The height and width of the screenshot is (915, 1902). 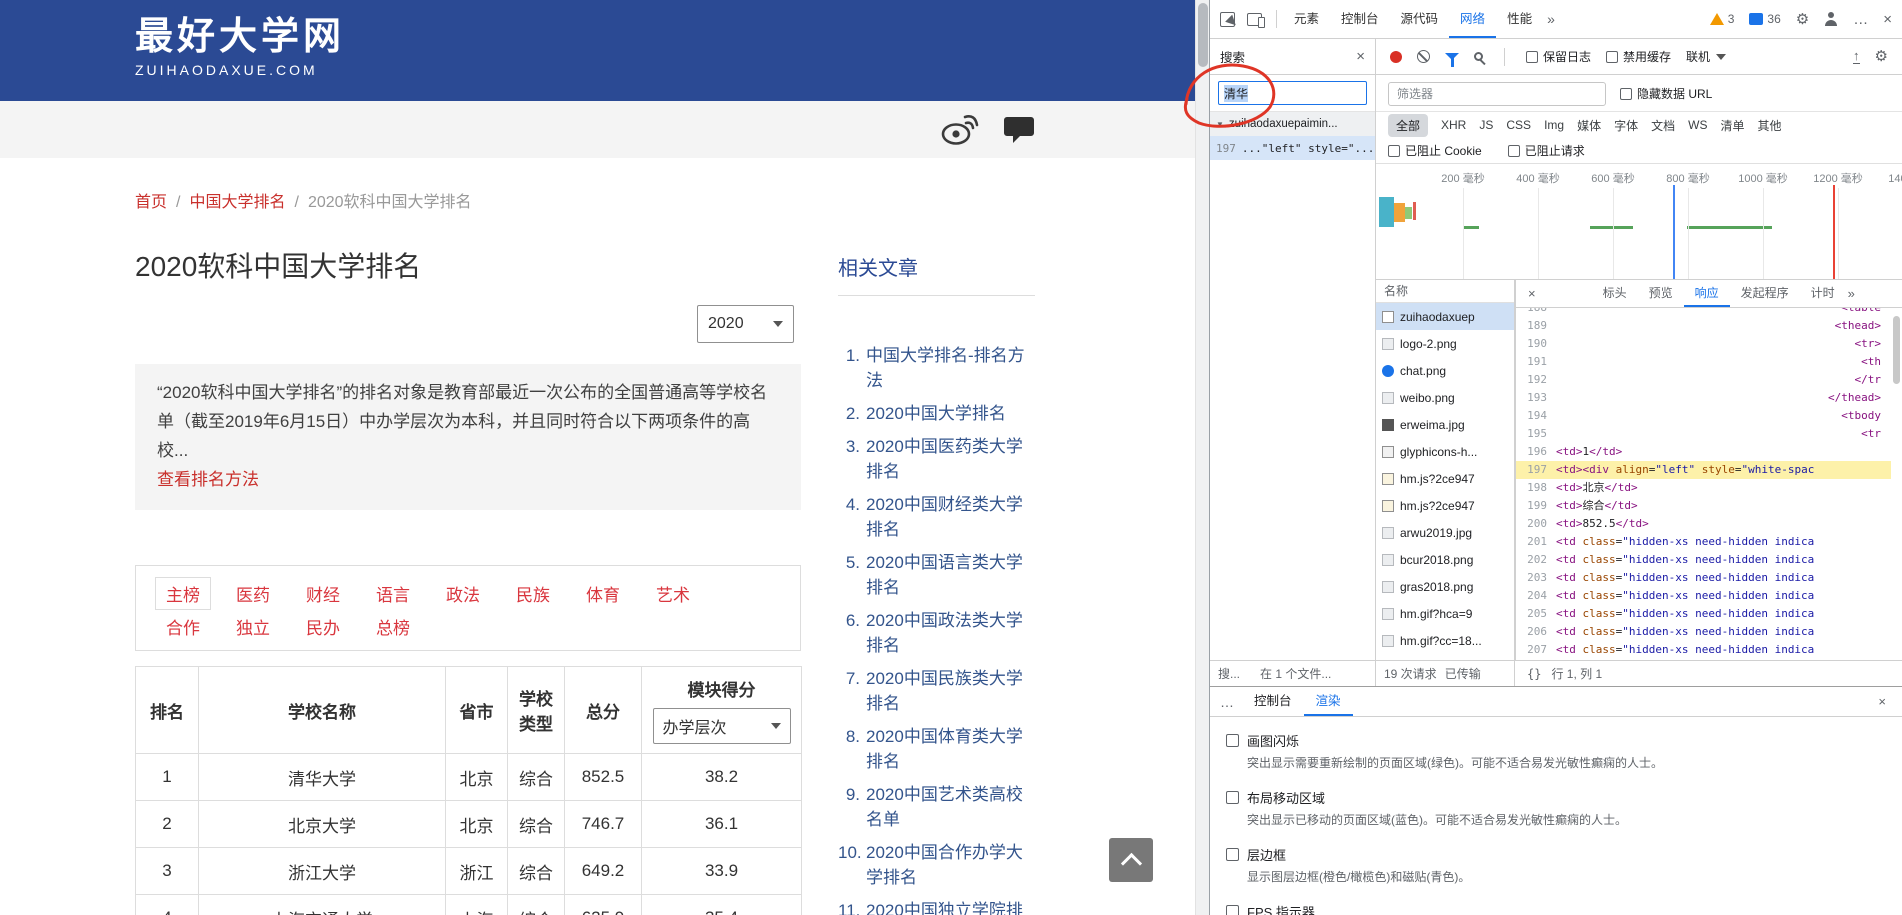 What do you see at coordinates (183, 626) in the screenshot?
I see `category-tab: 合作` at bounding box center [183, 626].